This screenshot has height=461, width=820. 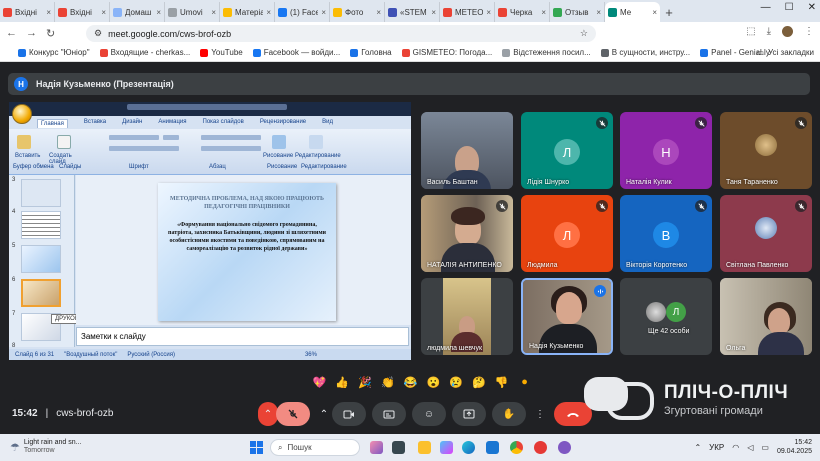 I want to click on app-icon-copilot, so click(x=446, y=447).